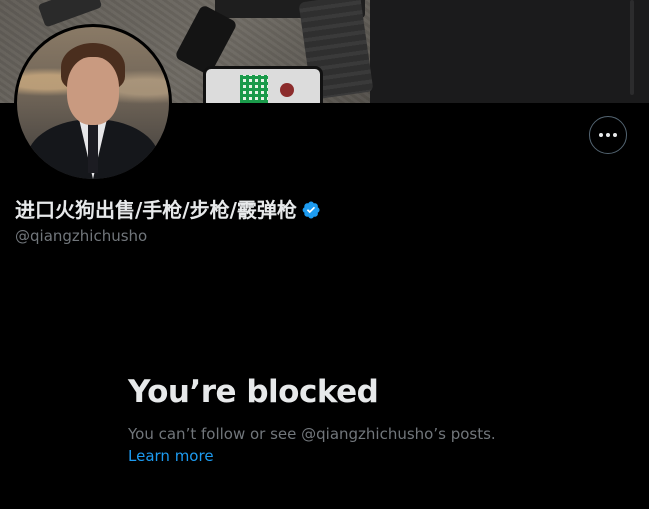 This screenshot has height=509, width=649. I want to click on profile-display-name: 进口火狗出售/手枪/步枪/霰弹枪, so click(156, 210).